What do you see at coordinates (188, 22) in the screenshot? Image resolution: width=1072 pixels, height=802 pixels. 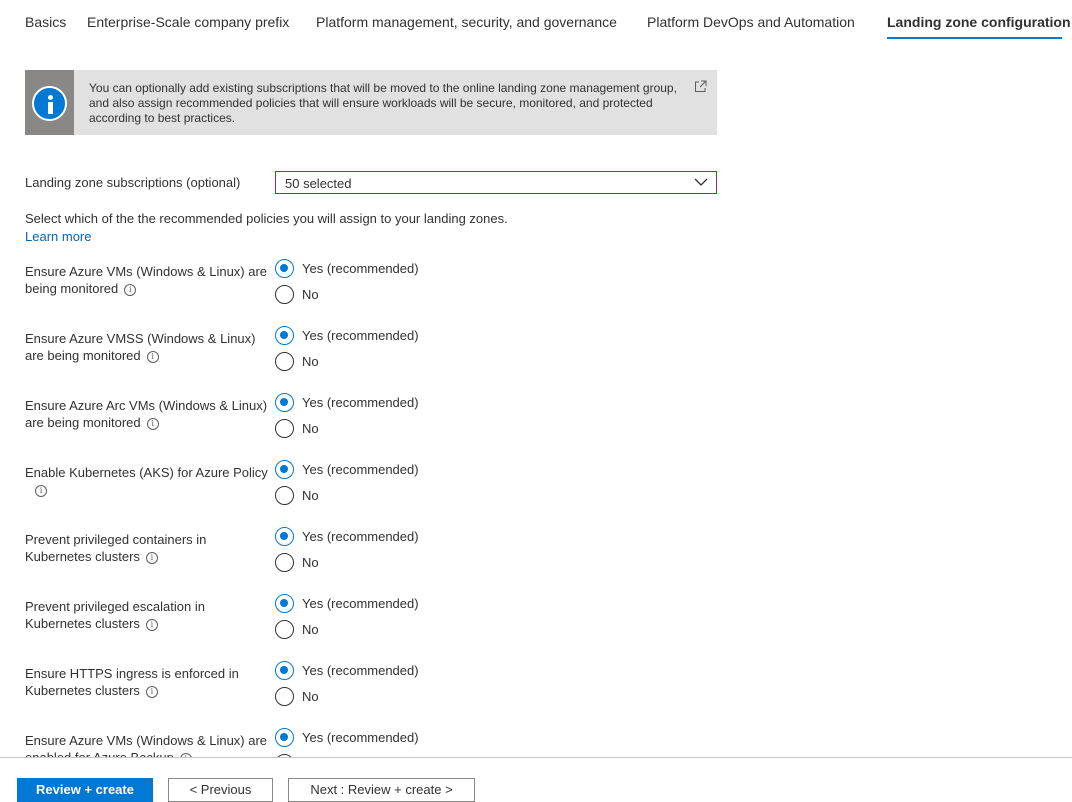 I see `tab-company-prefix: Enterprise-Scale company prefix` at bounding box center [188, 22].